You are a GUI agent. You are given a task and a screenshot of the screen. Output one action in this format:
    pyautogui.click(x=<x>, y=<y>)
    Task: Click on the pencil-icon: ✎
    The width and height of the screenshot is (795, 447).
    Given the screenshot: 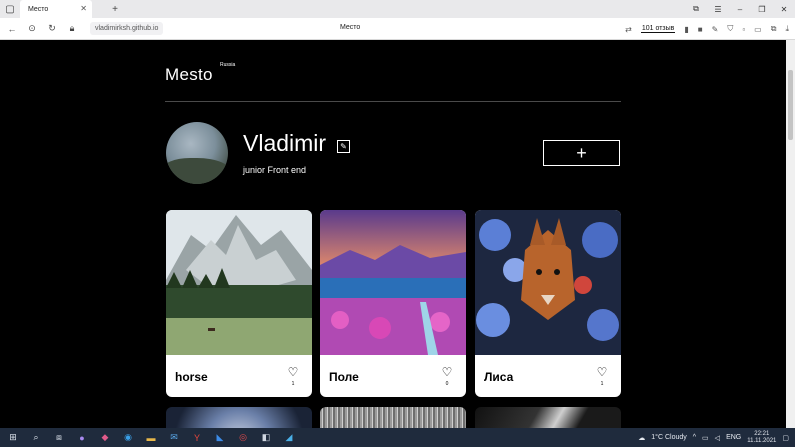 What is the action you would take?
    pyautogui.click(x=343, y=146)
    